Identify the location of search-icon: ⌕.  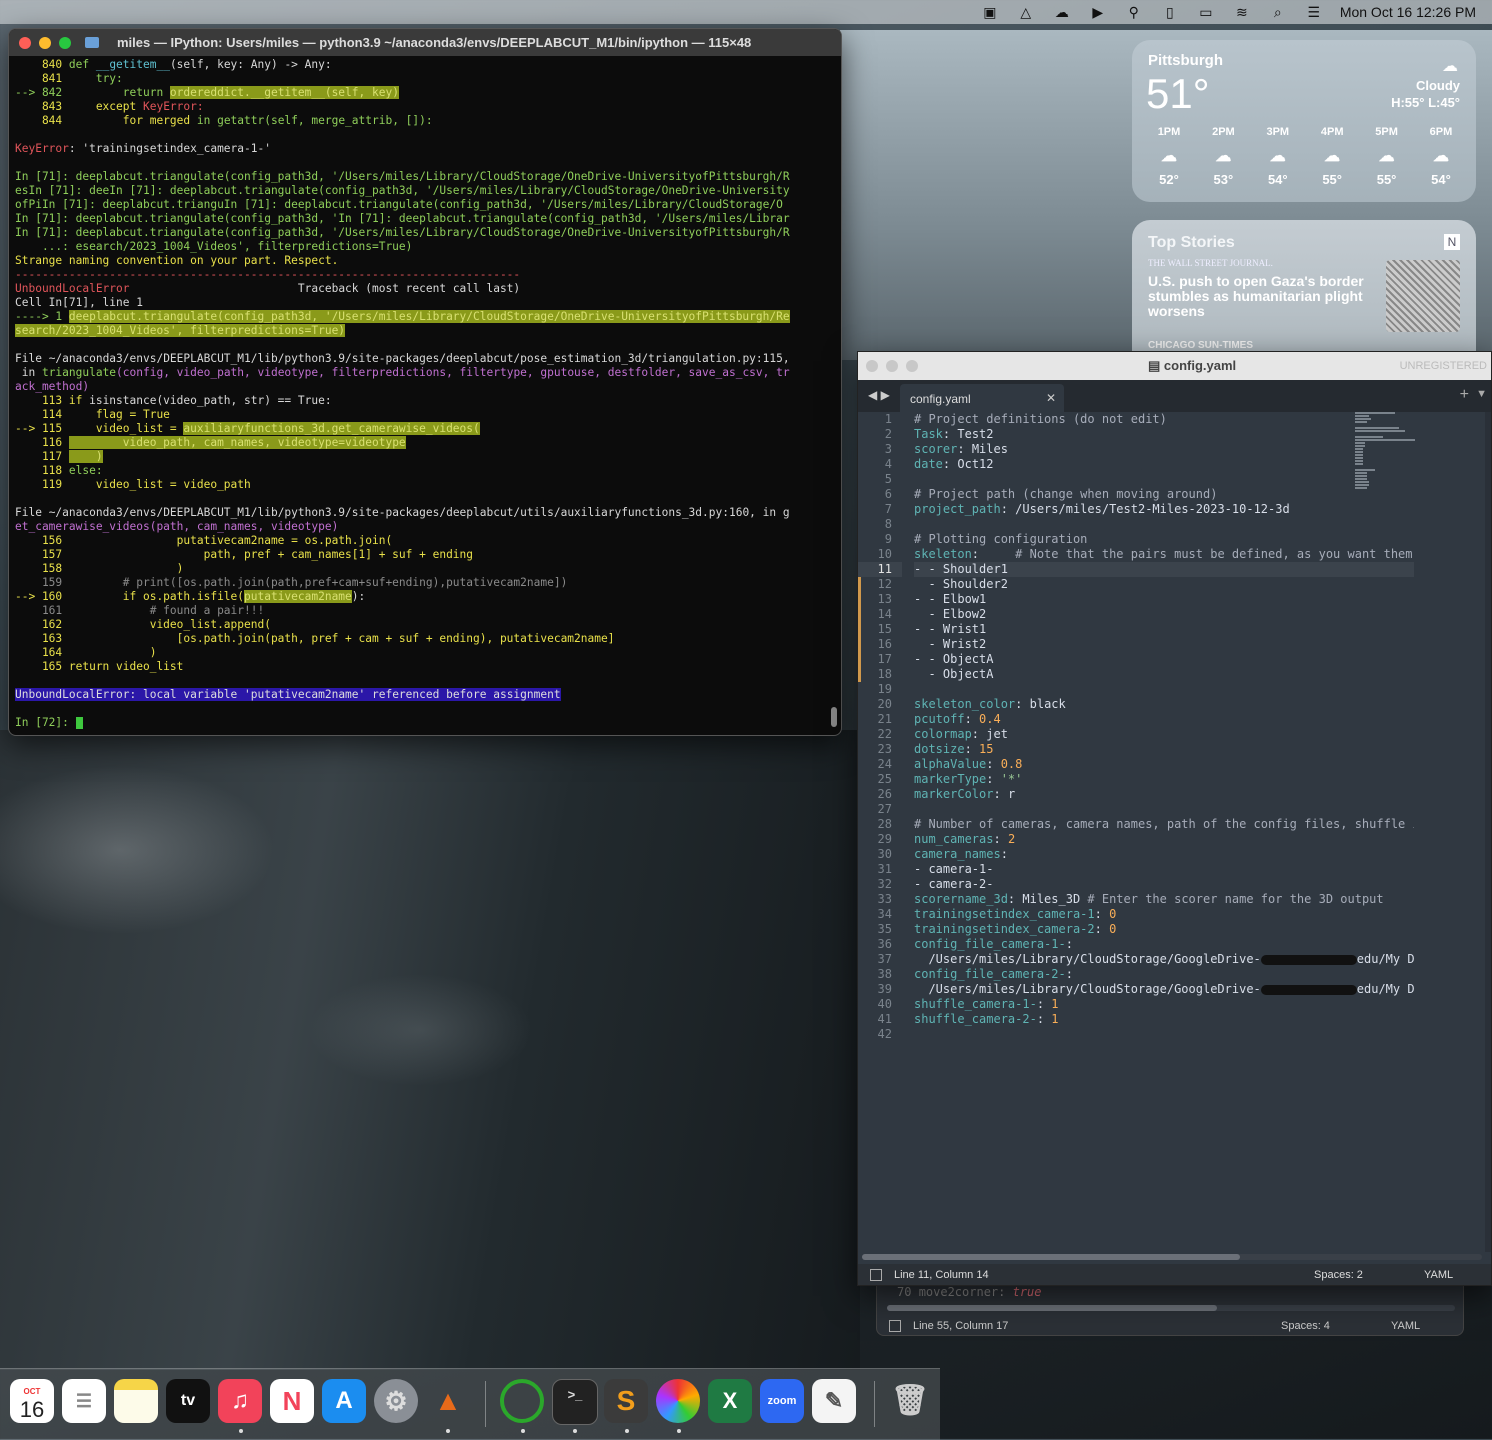
(1278, 12).